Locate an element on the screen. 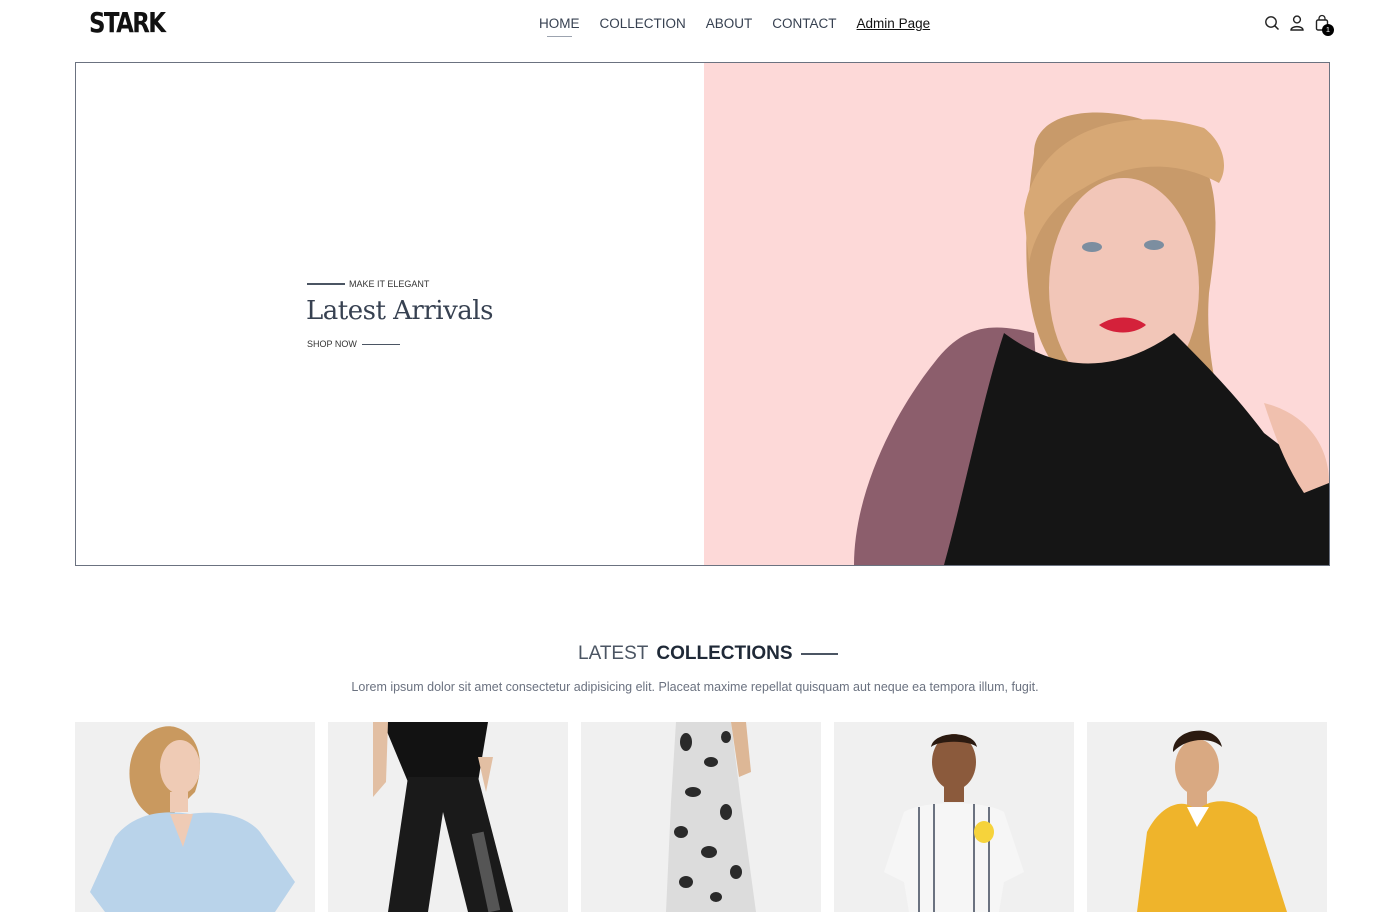  hero-kicker: MAKE IT ELEGANT is located at coordinates (368, 284).